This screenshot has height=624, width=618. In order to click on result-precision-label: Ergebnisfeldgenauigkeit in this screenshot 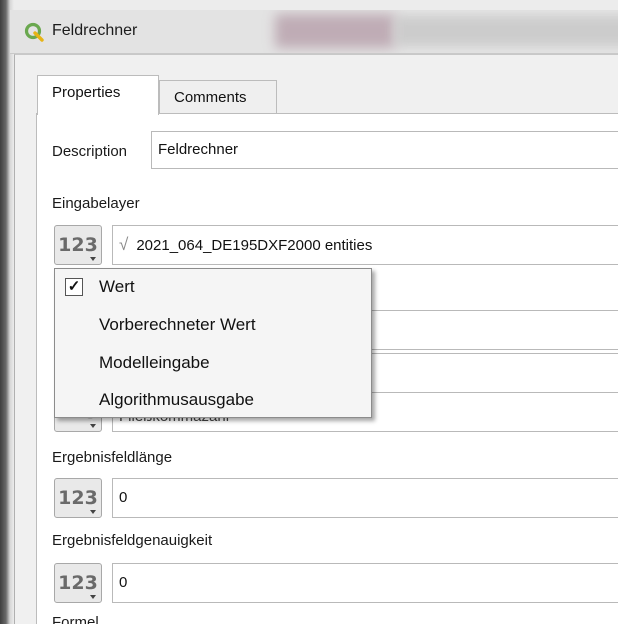, I will do `click(132, 540)`.